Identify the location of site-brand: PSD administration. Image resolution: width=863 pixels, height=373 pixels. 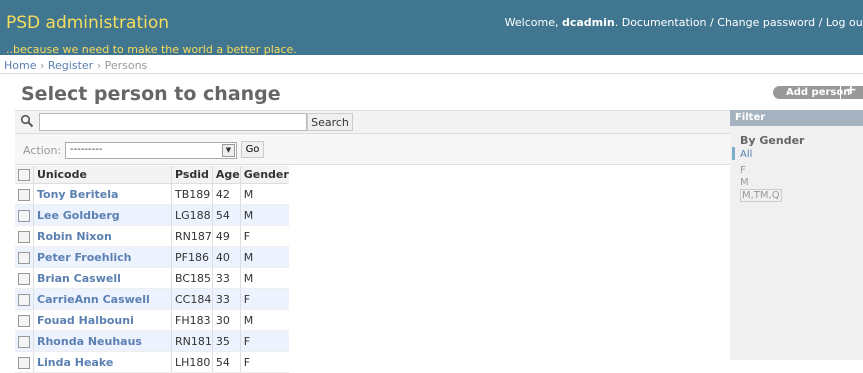
(87, 23).